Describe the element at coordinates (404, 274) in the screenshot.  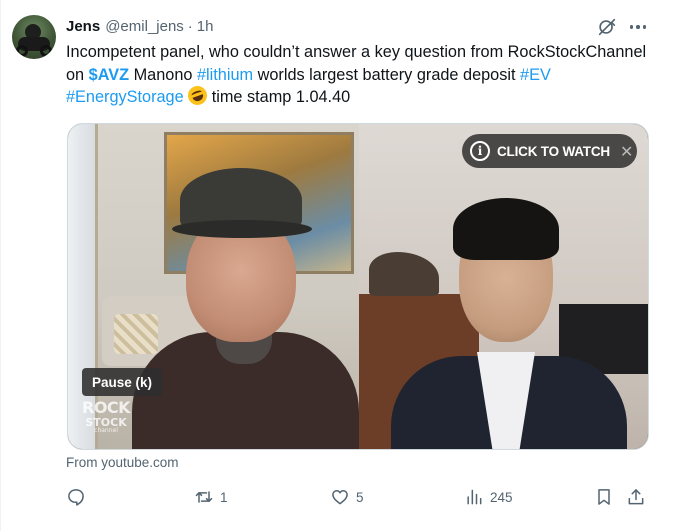
I see `sculpture-scene` at that location.